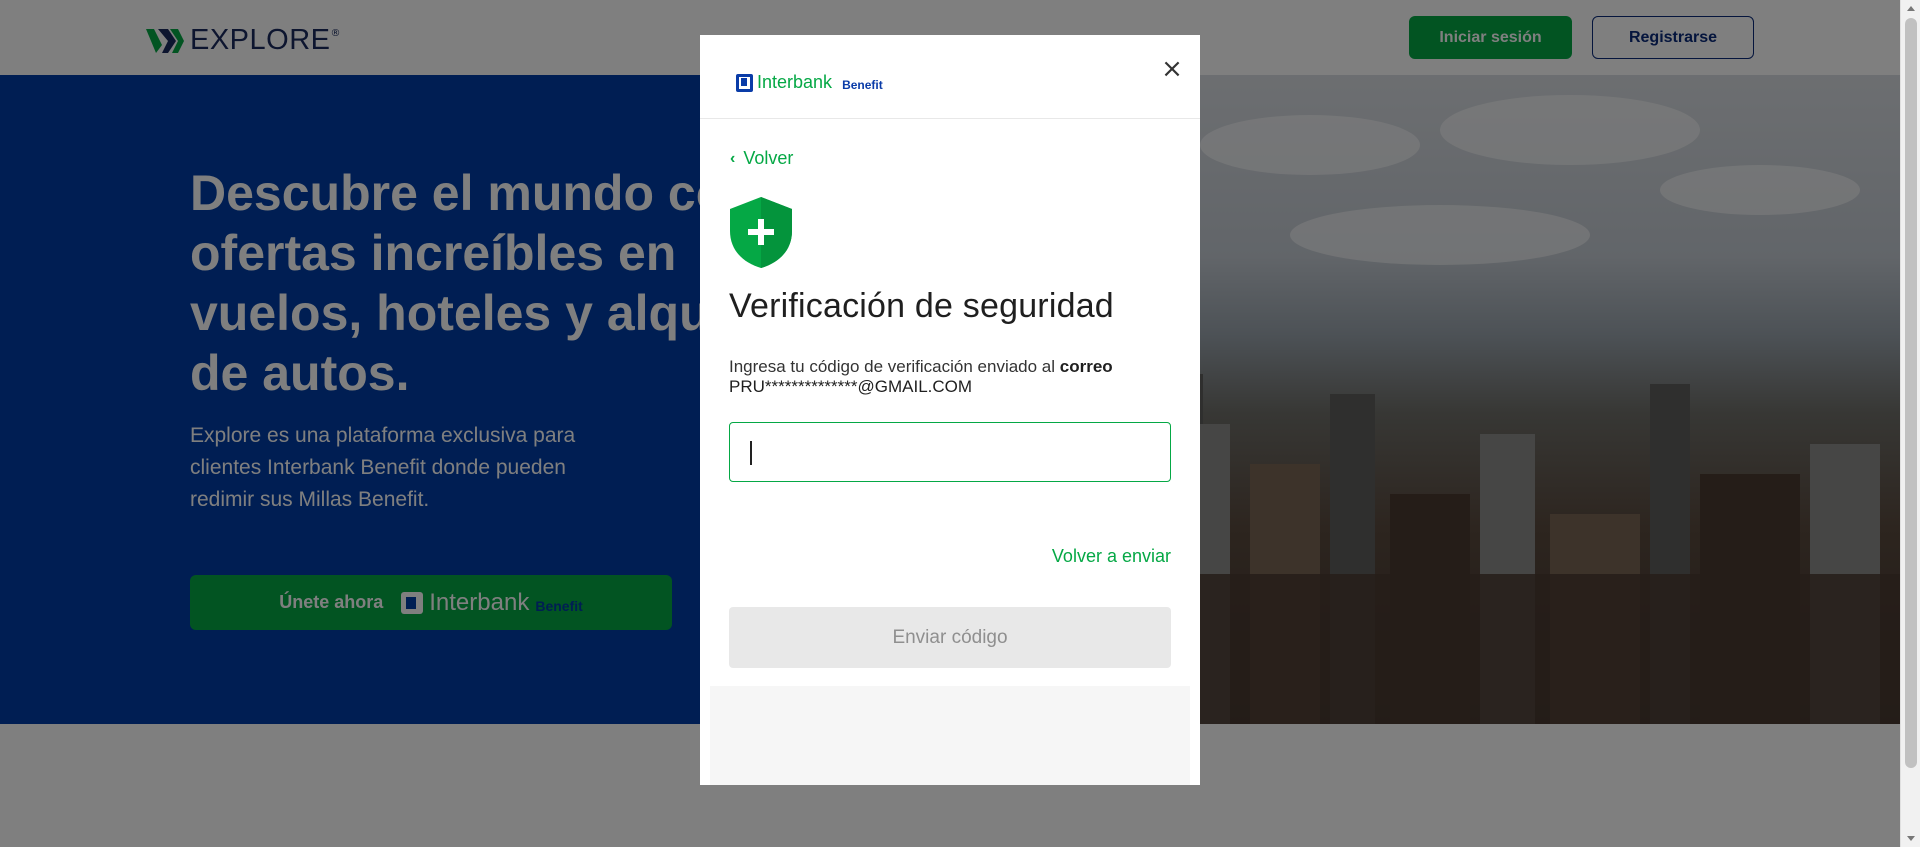  Describe the element at coordinates (851, 386) in the screenshot. I see `masked-email: PRU**************@GMAIL.COM` at that location.